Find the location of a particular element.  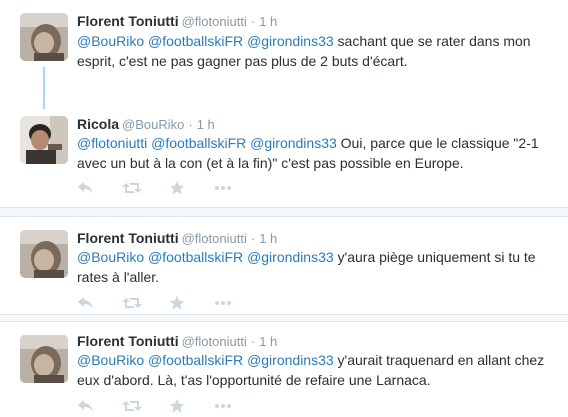

mention-link: @flotoniutti is located at coordinates (112, 143).